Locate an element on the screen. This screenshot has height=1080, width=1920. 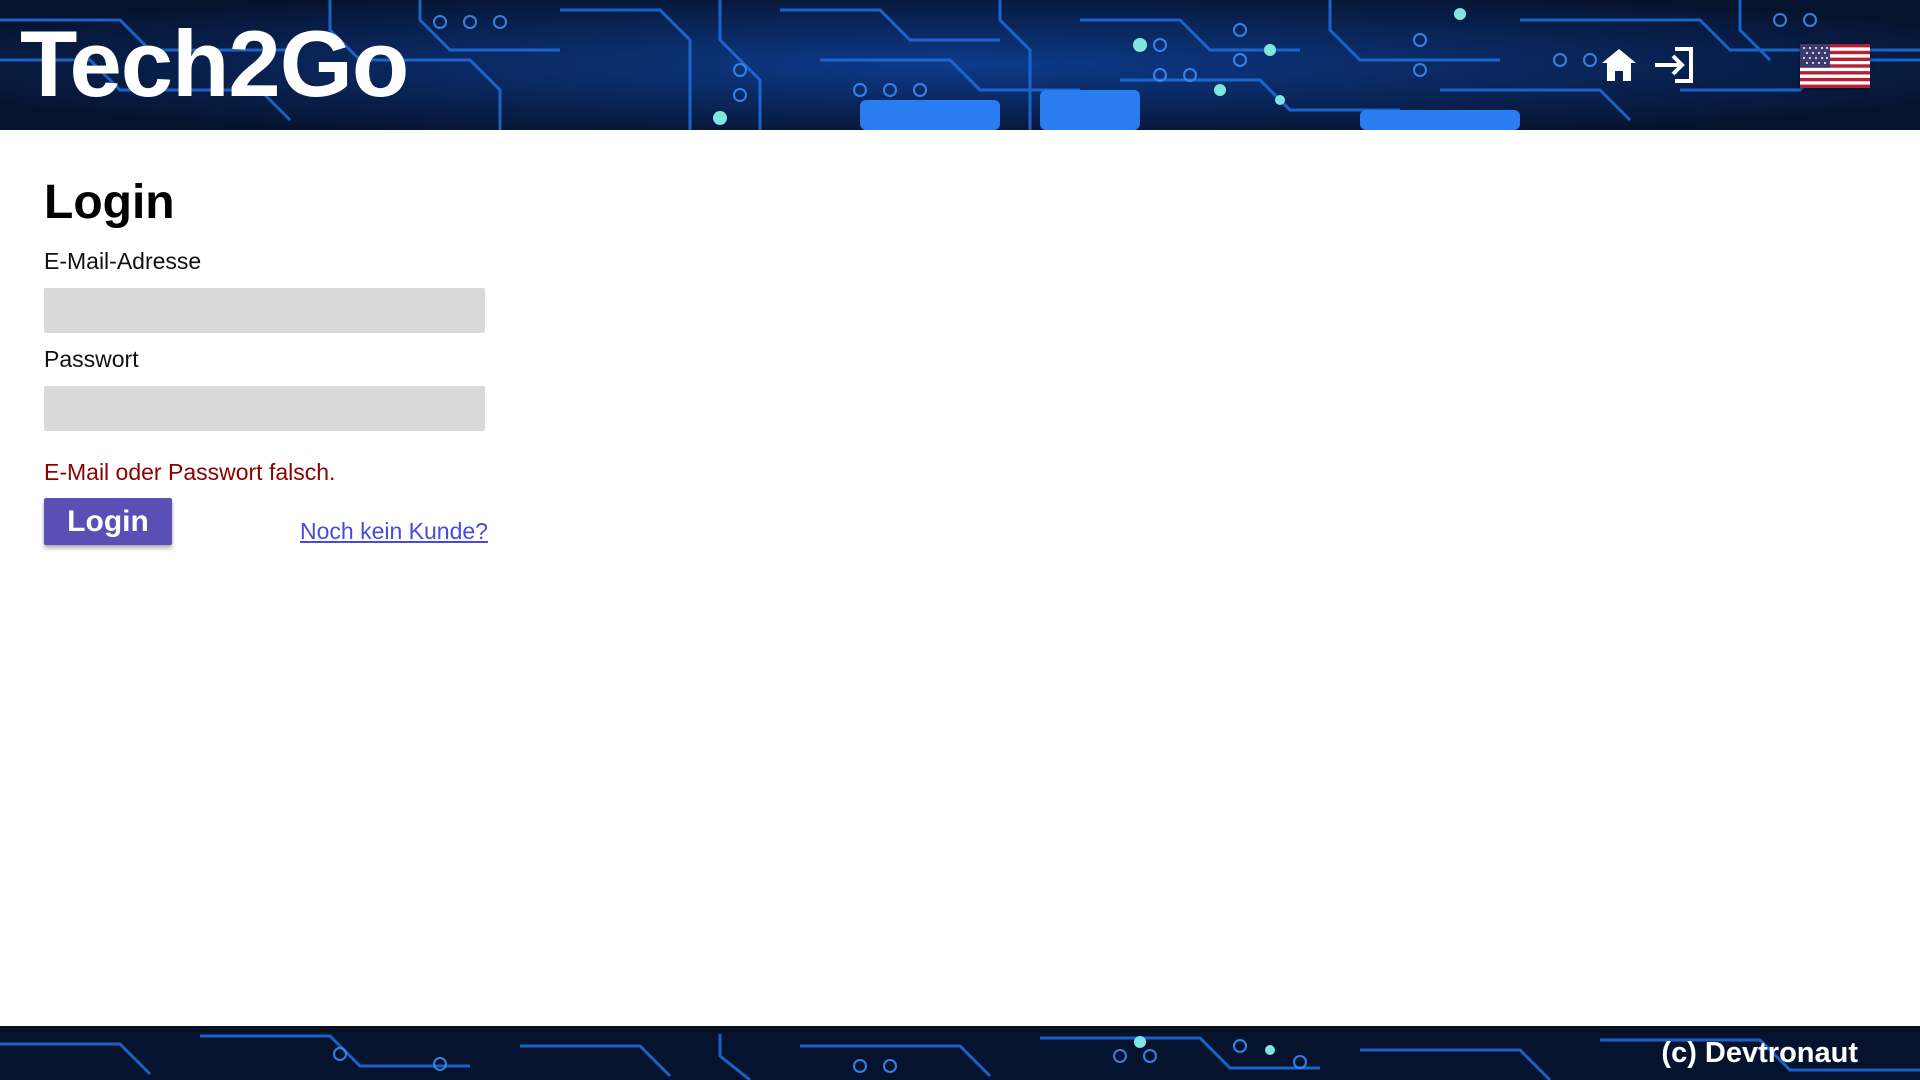
login-icon is located at coordinates (1675, 65).